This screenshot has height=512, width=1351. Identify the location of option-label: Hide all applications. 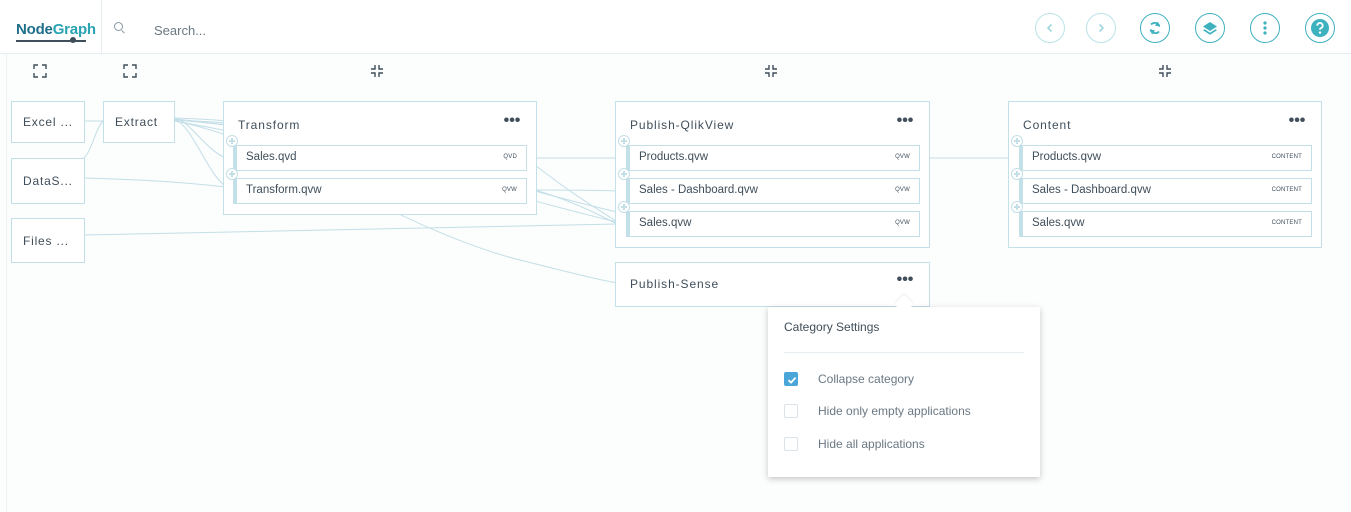
(871, 444).